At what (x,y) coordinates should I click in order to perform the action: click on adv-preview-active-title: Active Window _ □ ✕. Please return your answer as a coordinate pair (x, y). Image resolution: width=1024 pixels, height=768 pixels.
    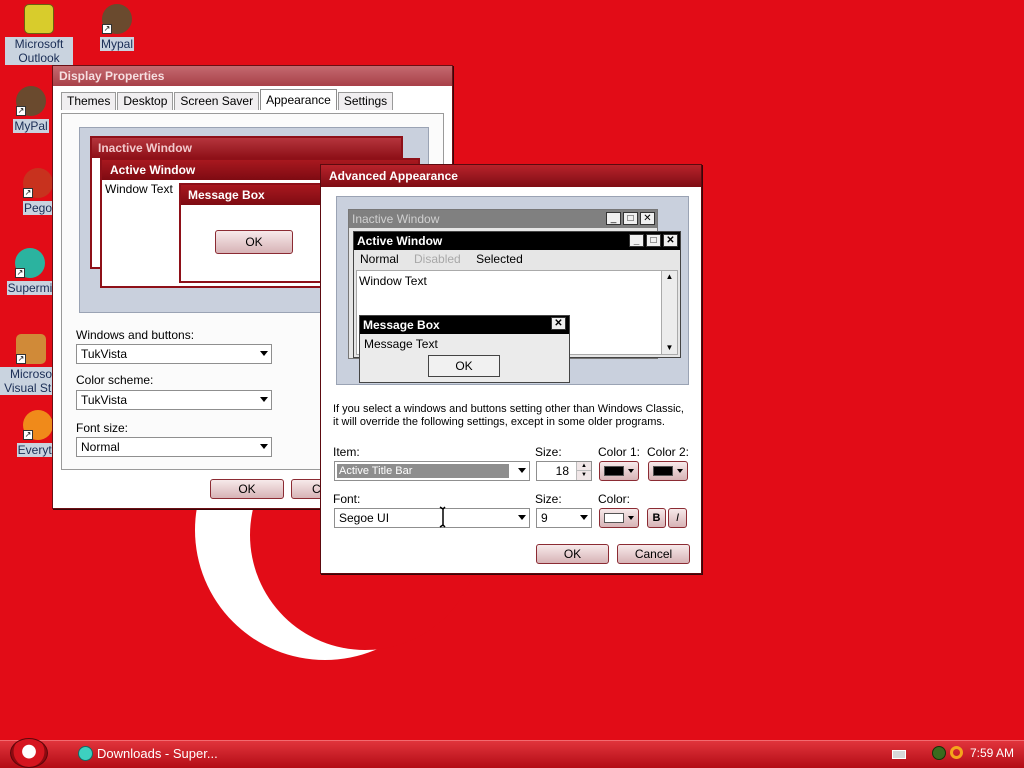
    Looking at the image, I should click on (517, 241).